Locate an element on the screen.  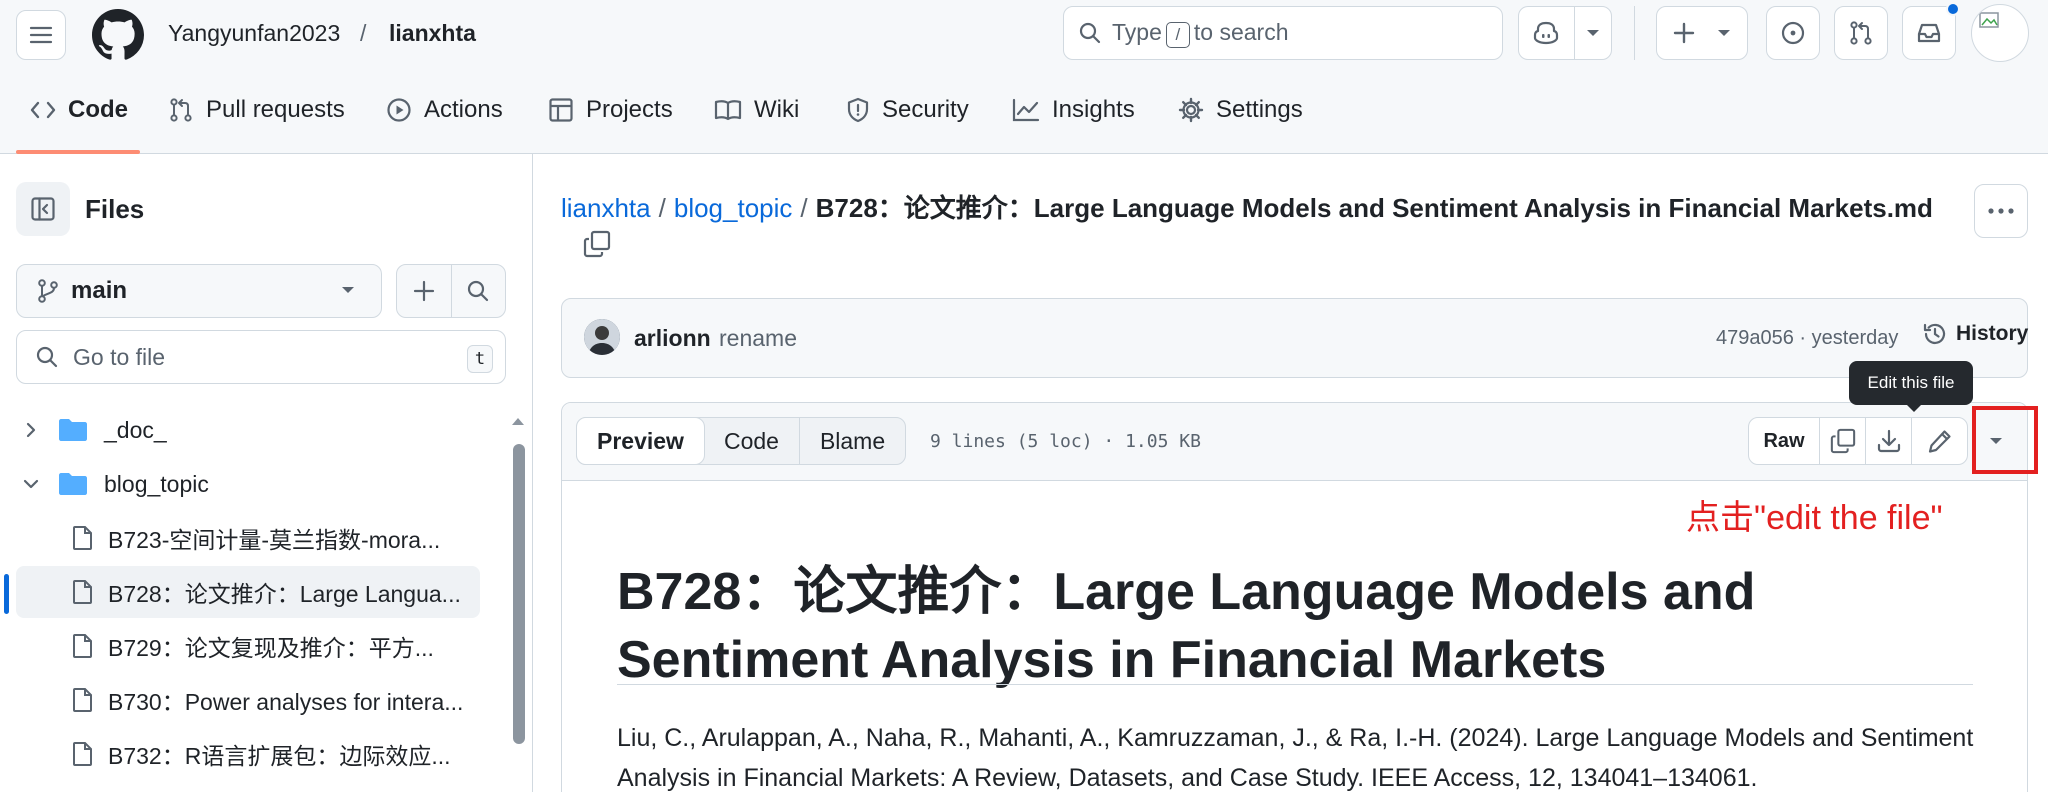
broken-image-icon is located at coordinates (1989, 20).